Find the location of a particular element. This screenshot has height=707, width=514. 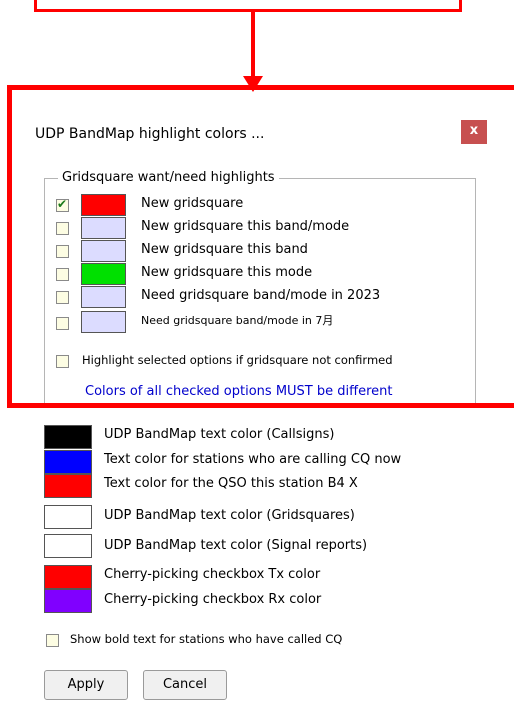

callsigns-color-swatch is located at coordinates (68, 437).